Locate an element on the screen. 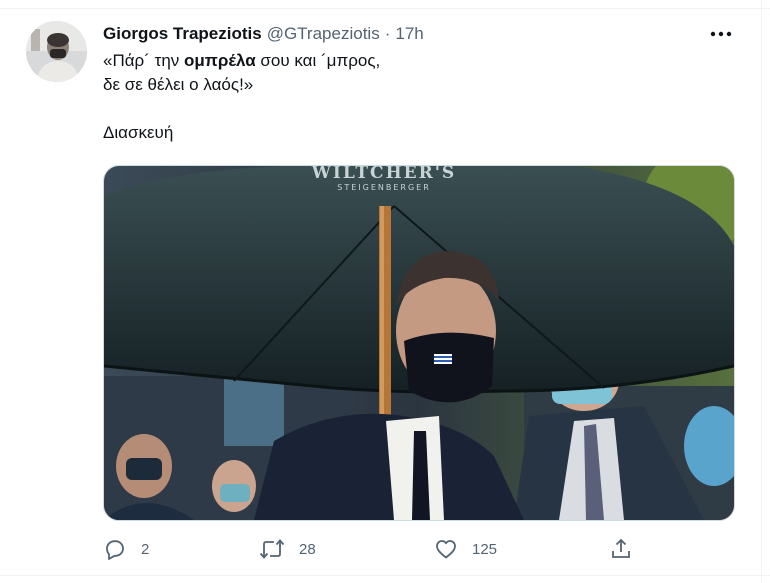 Image resolution: width=770 pixels, height=583 pixels. avatar is located at coordinates (56, 51).